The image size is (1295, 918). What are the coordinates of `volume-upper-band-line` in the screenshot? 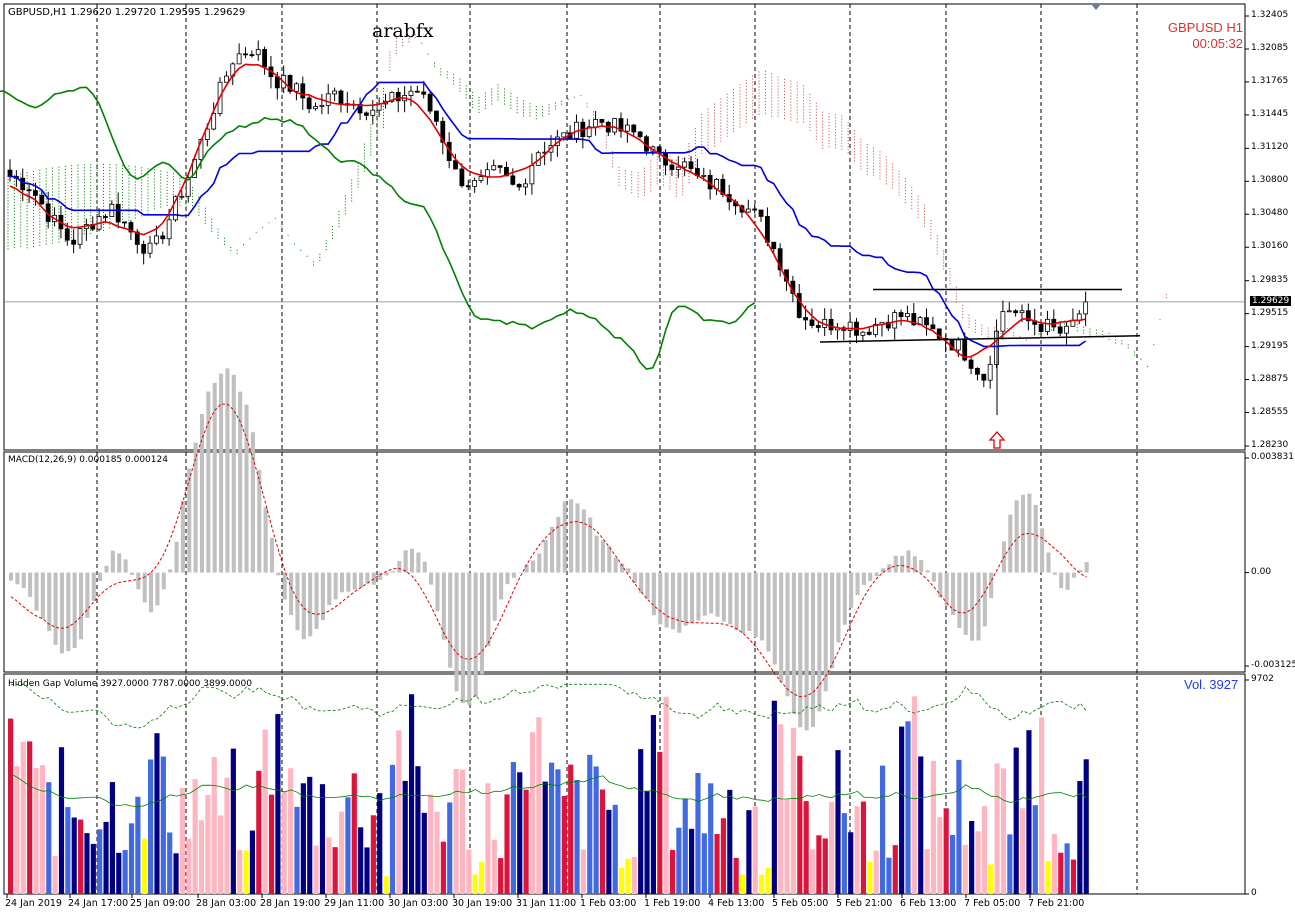 It's located at (549, 706).